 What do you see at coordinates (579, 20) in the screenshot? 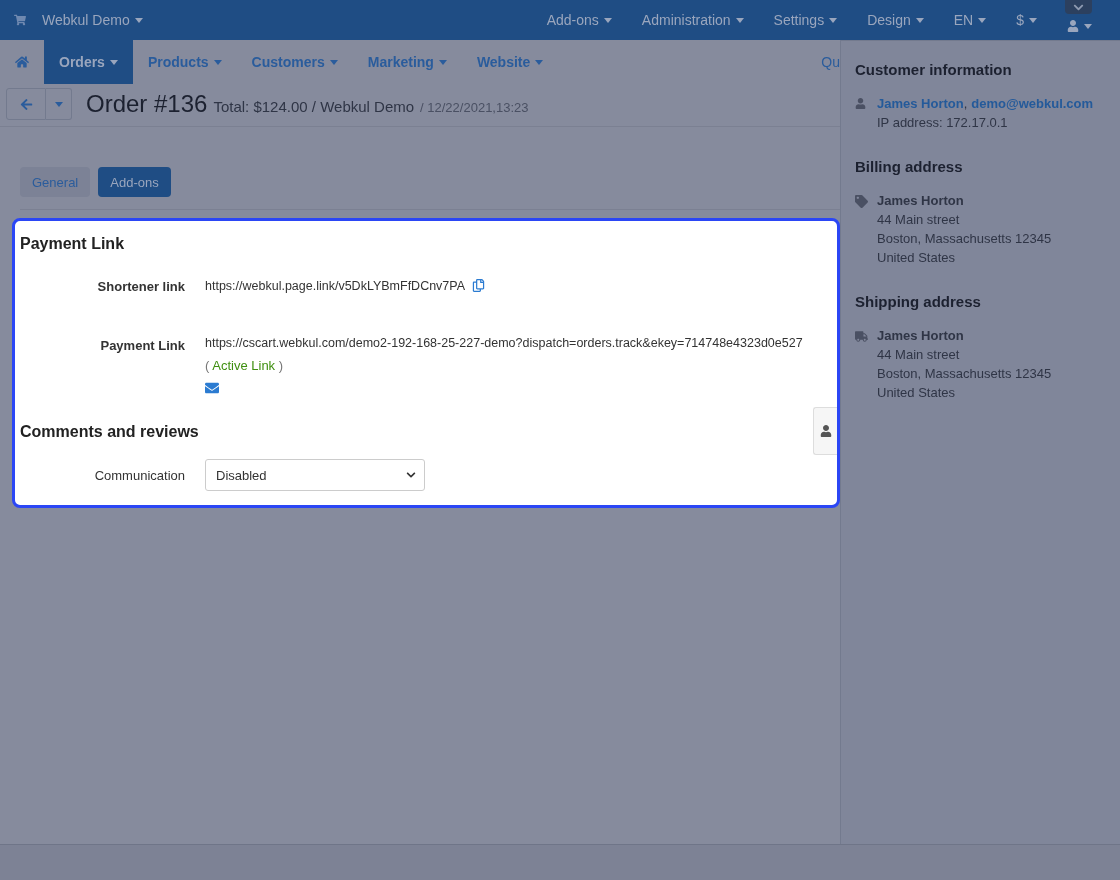
I see `top-menu: Add-ons` at bounding box center [579, 20].